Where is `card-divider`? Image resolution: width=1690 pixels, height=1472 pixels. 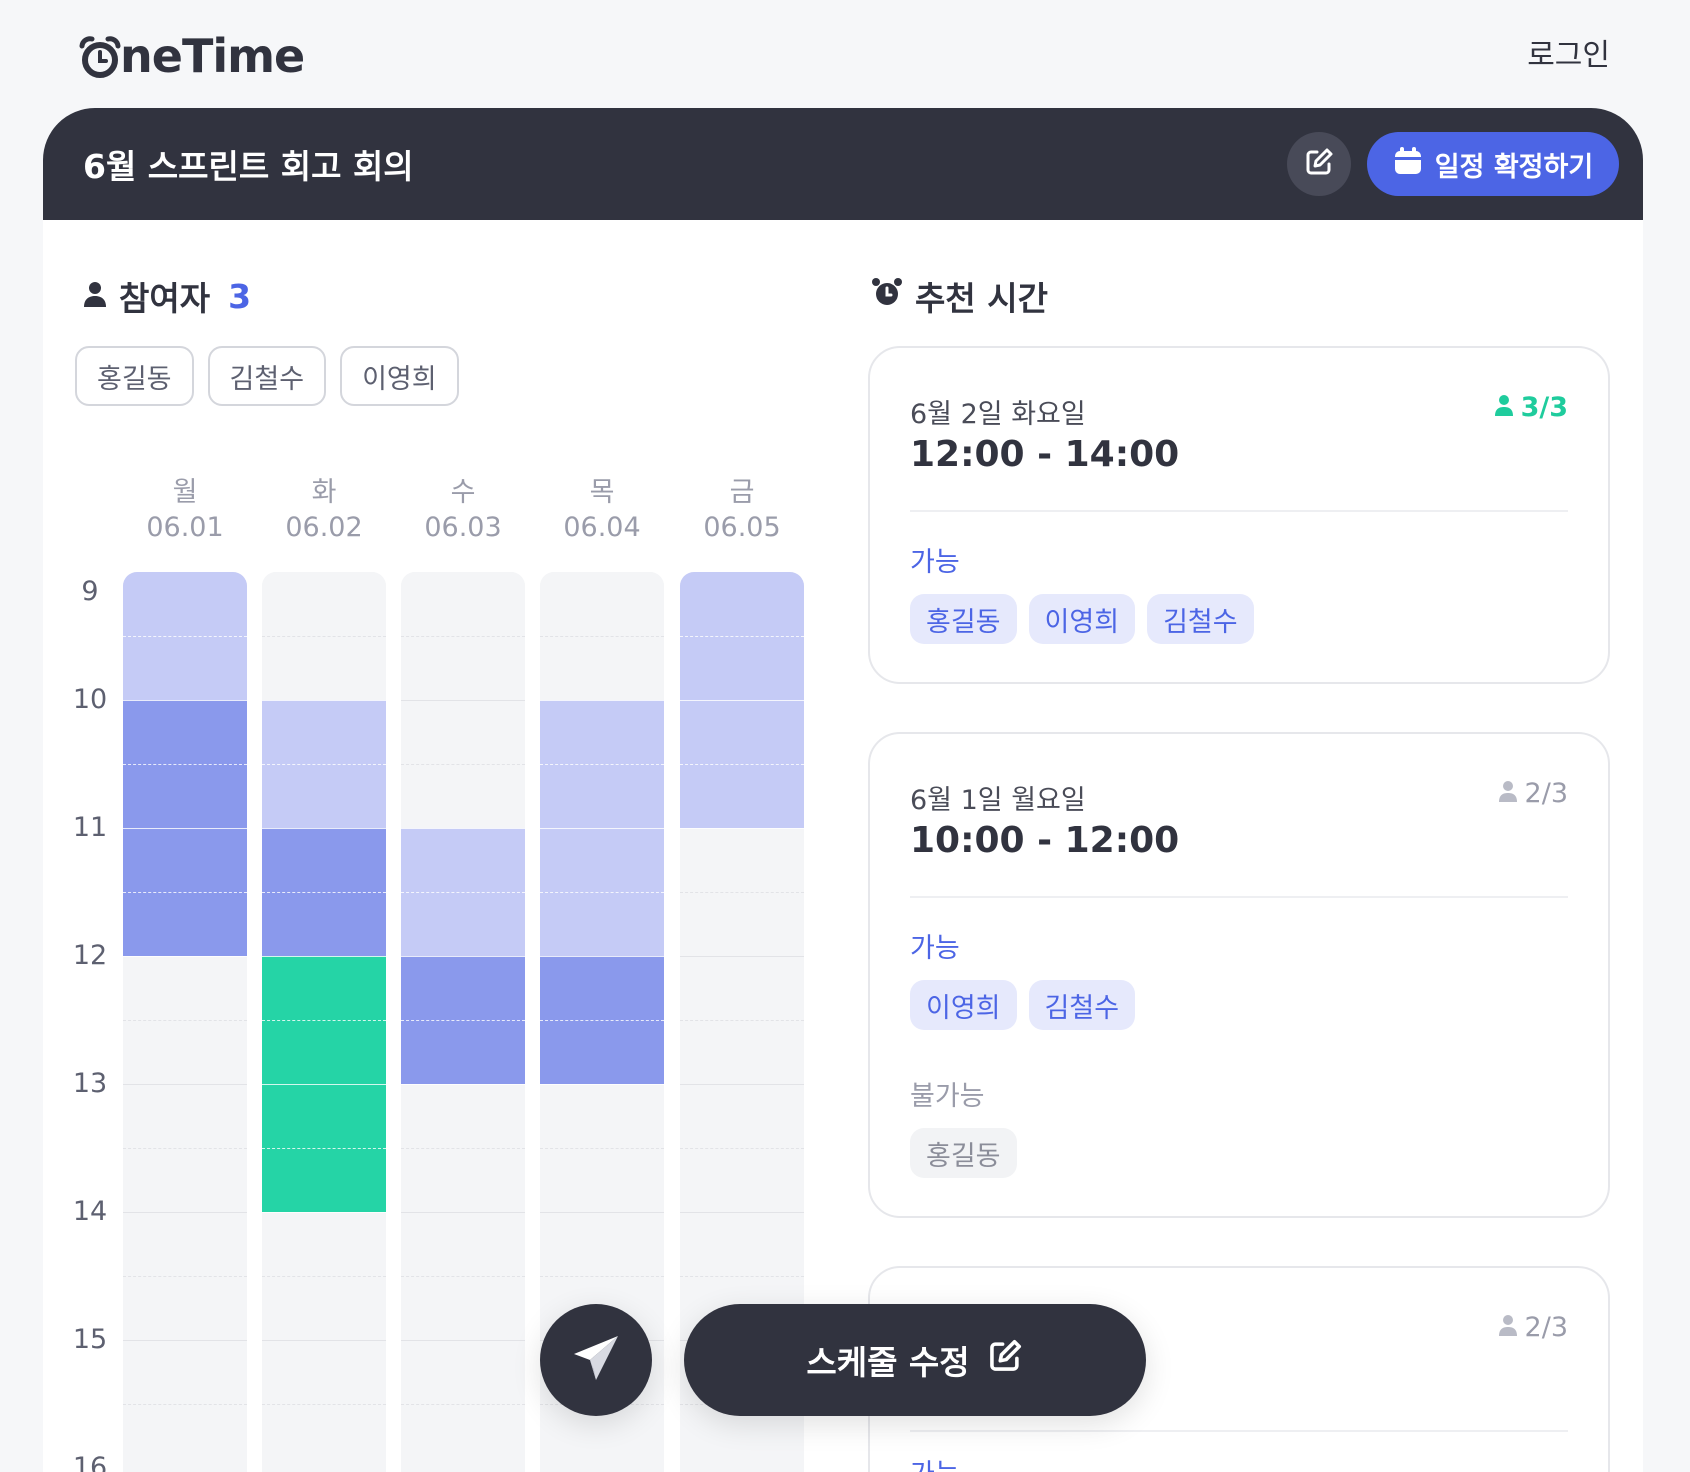
card-divider is located at coordinates (1239, 1431).